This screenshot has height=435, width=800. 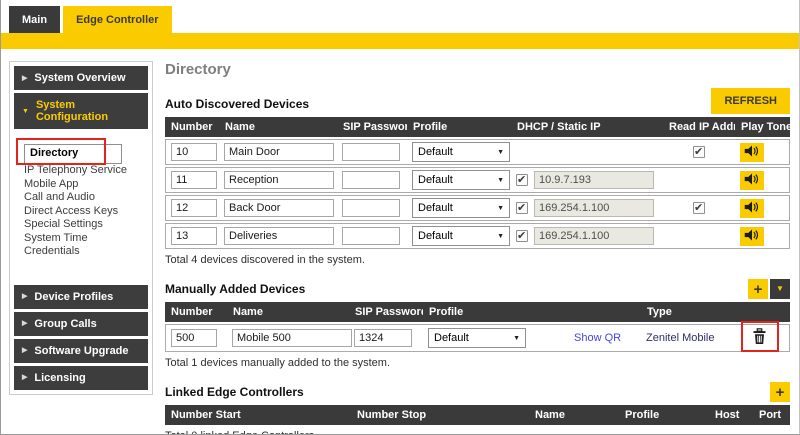 I want to click on sidebar-item-system-overview: ▶ System Overview, so click(x=81, y=78).